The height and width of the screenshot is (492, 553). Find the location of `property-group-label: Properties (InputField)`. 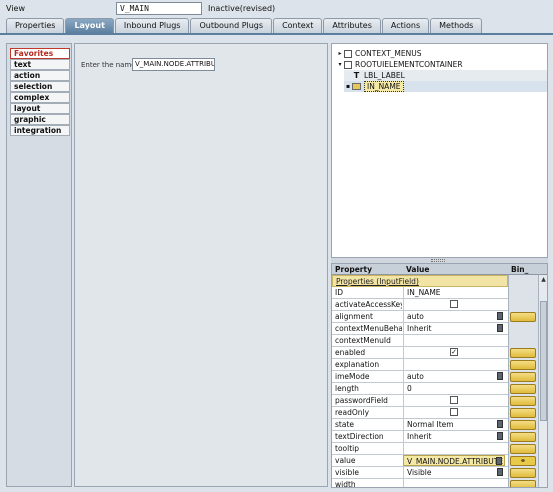

property-group-label: Properties (InputField) is located at coordinates (377, 281).